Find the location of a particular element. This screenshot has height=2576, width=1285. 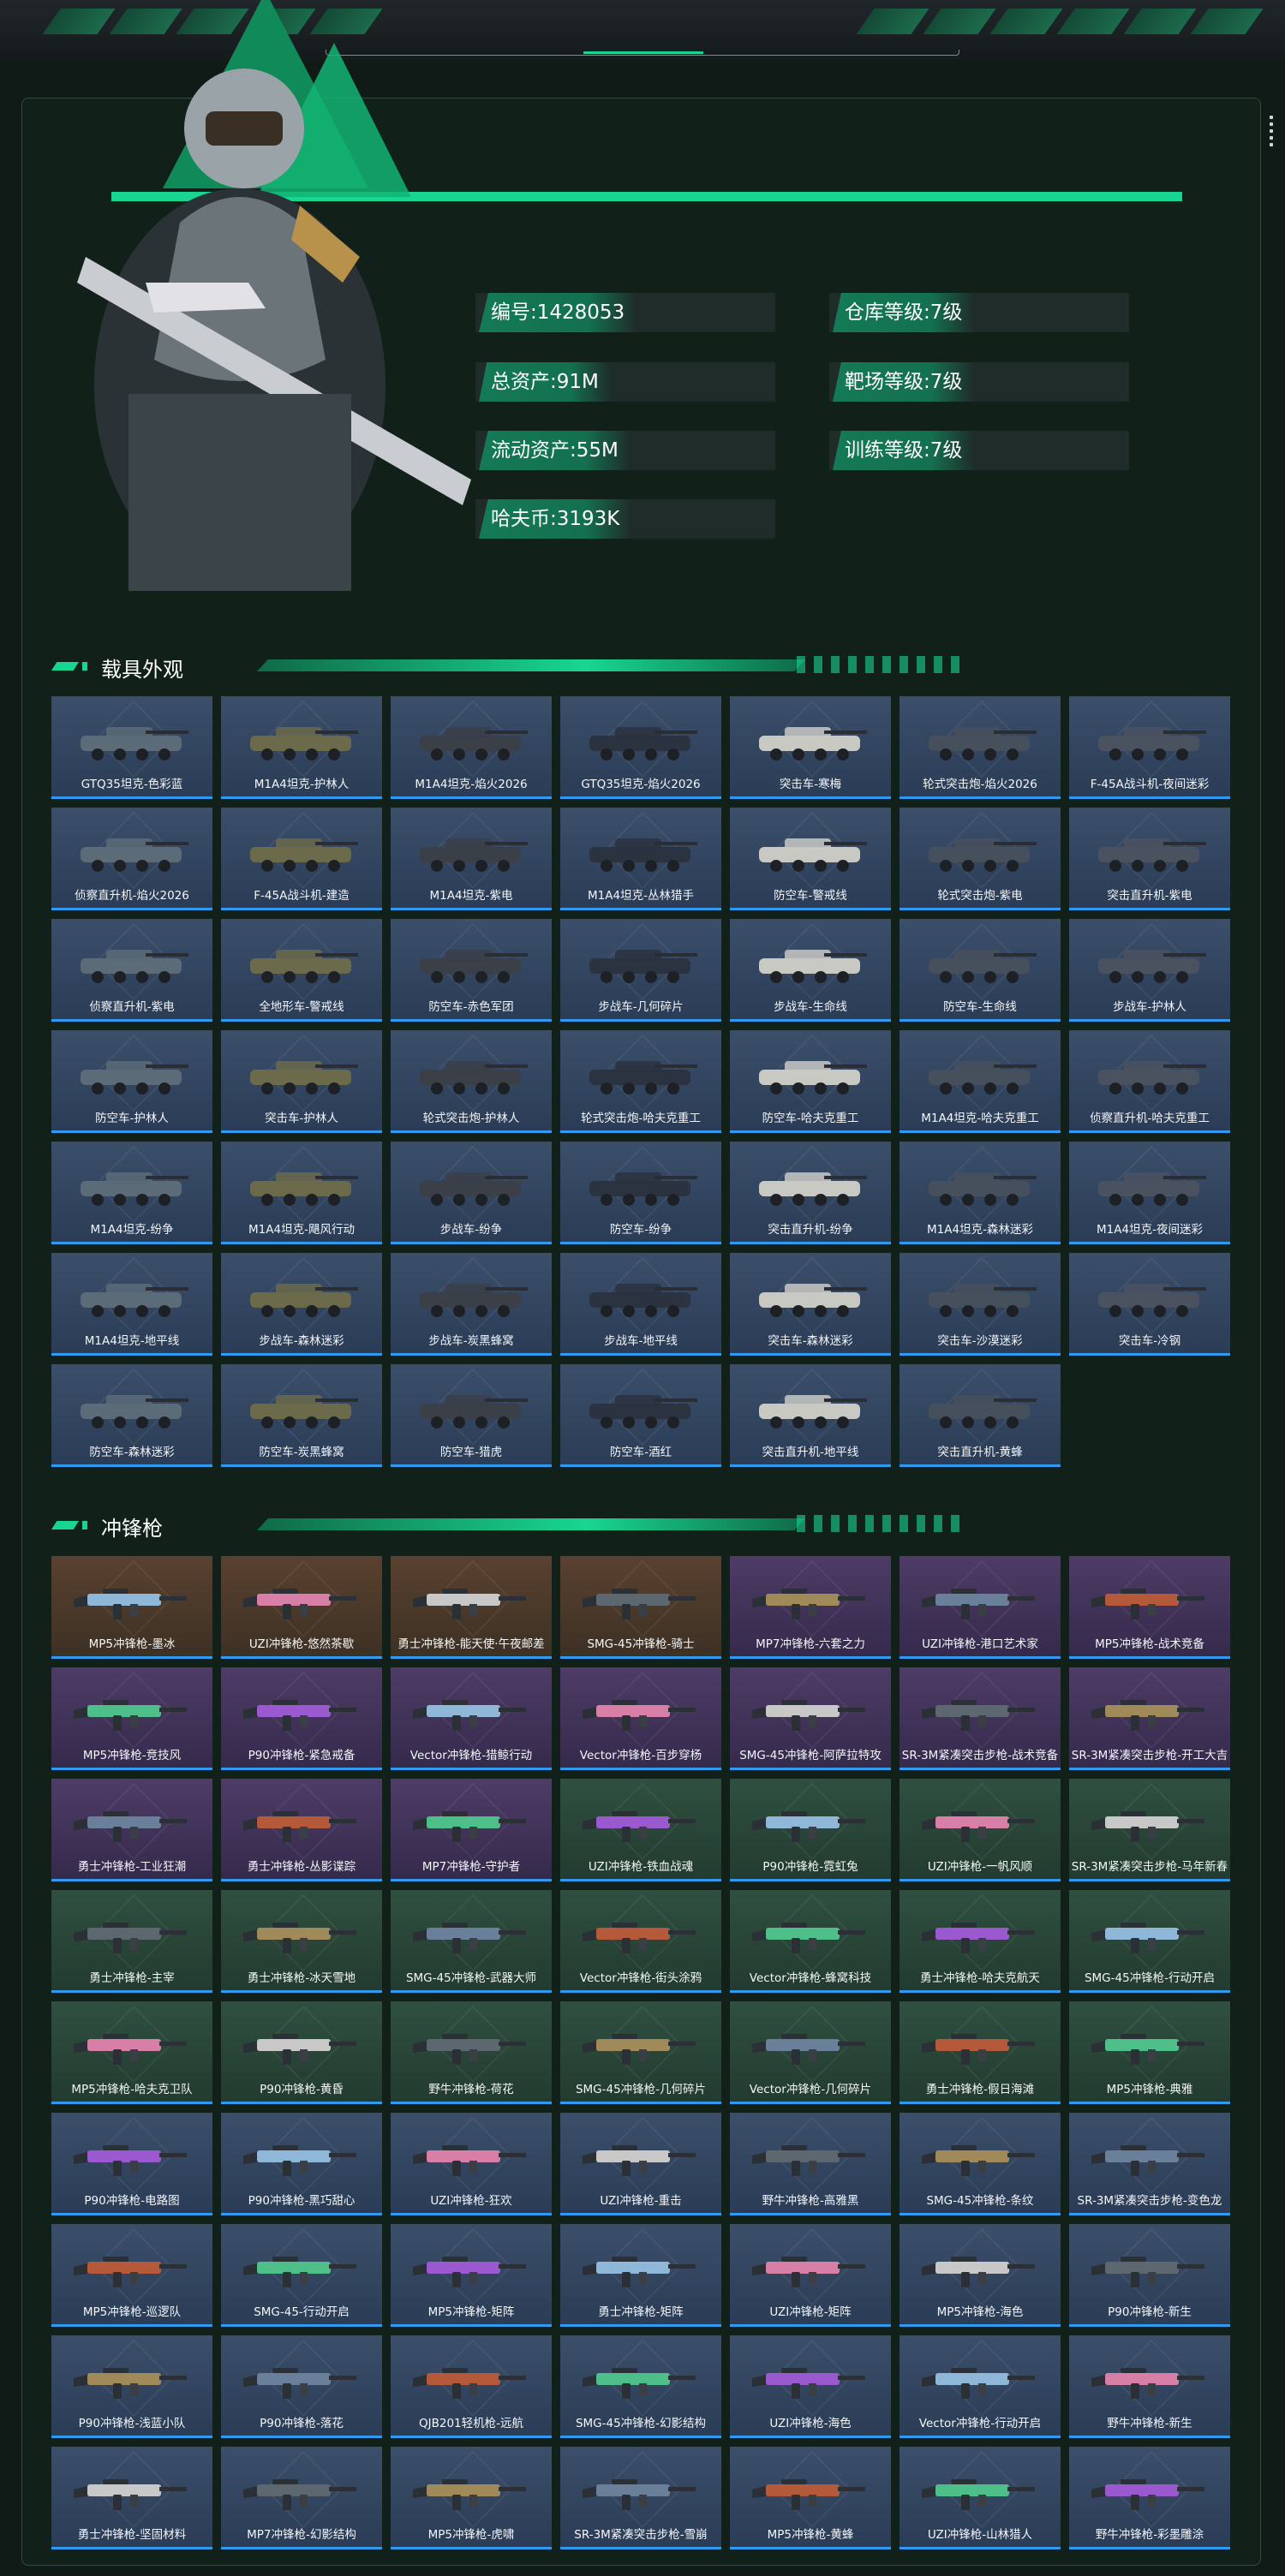

vehicle-skin-card: 侦察直升机-哈夫克重工 is located at coordinates (1149, 1081).